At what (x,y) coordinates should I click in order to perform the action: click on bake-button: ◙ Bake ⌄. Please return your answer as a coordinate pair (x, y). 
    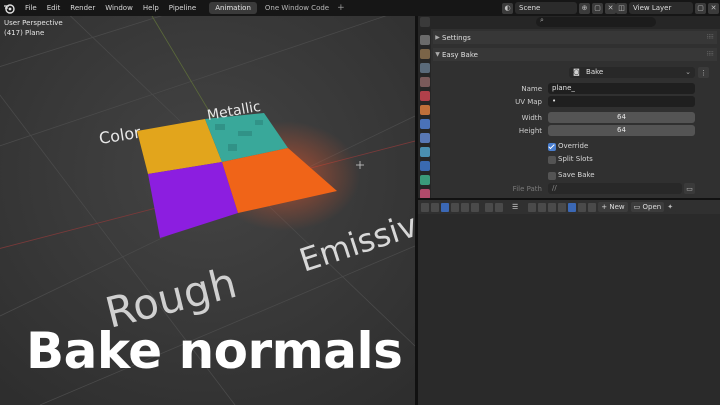
    Looking at the image, I should click on (632, 72).